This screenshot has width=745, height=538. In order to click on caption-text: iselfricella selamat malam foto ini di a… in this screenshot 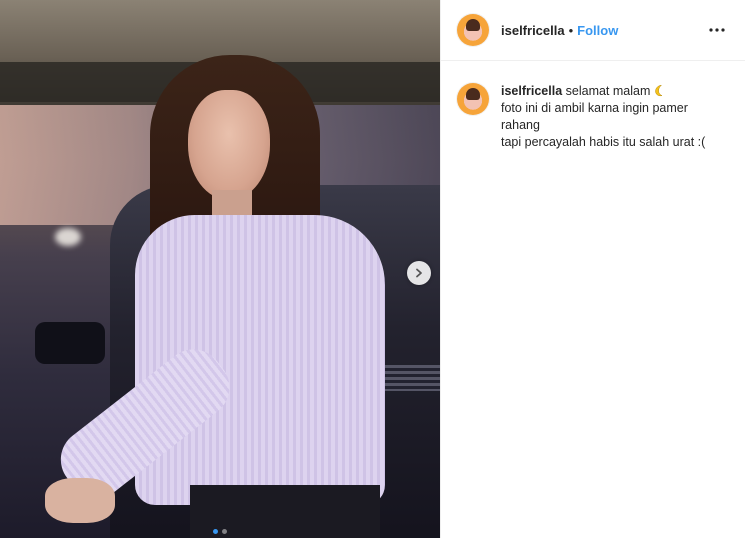, I will do `click(615, 117)`.